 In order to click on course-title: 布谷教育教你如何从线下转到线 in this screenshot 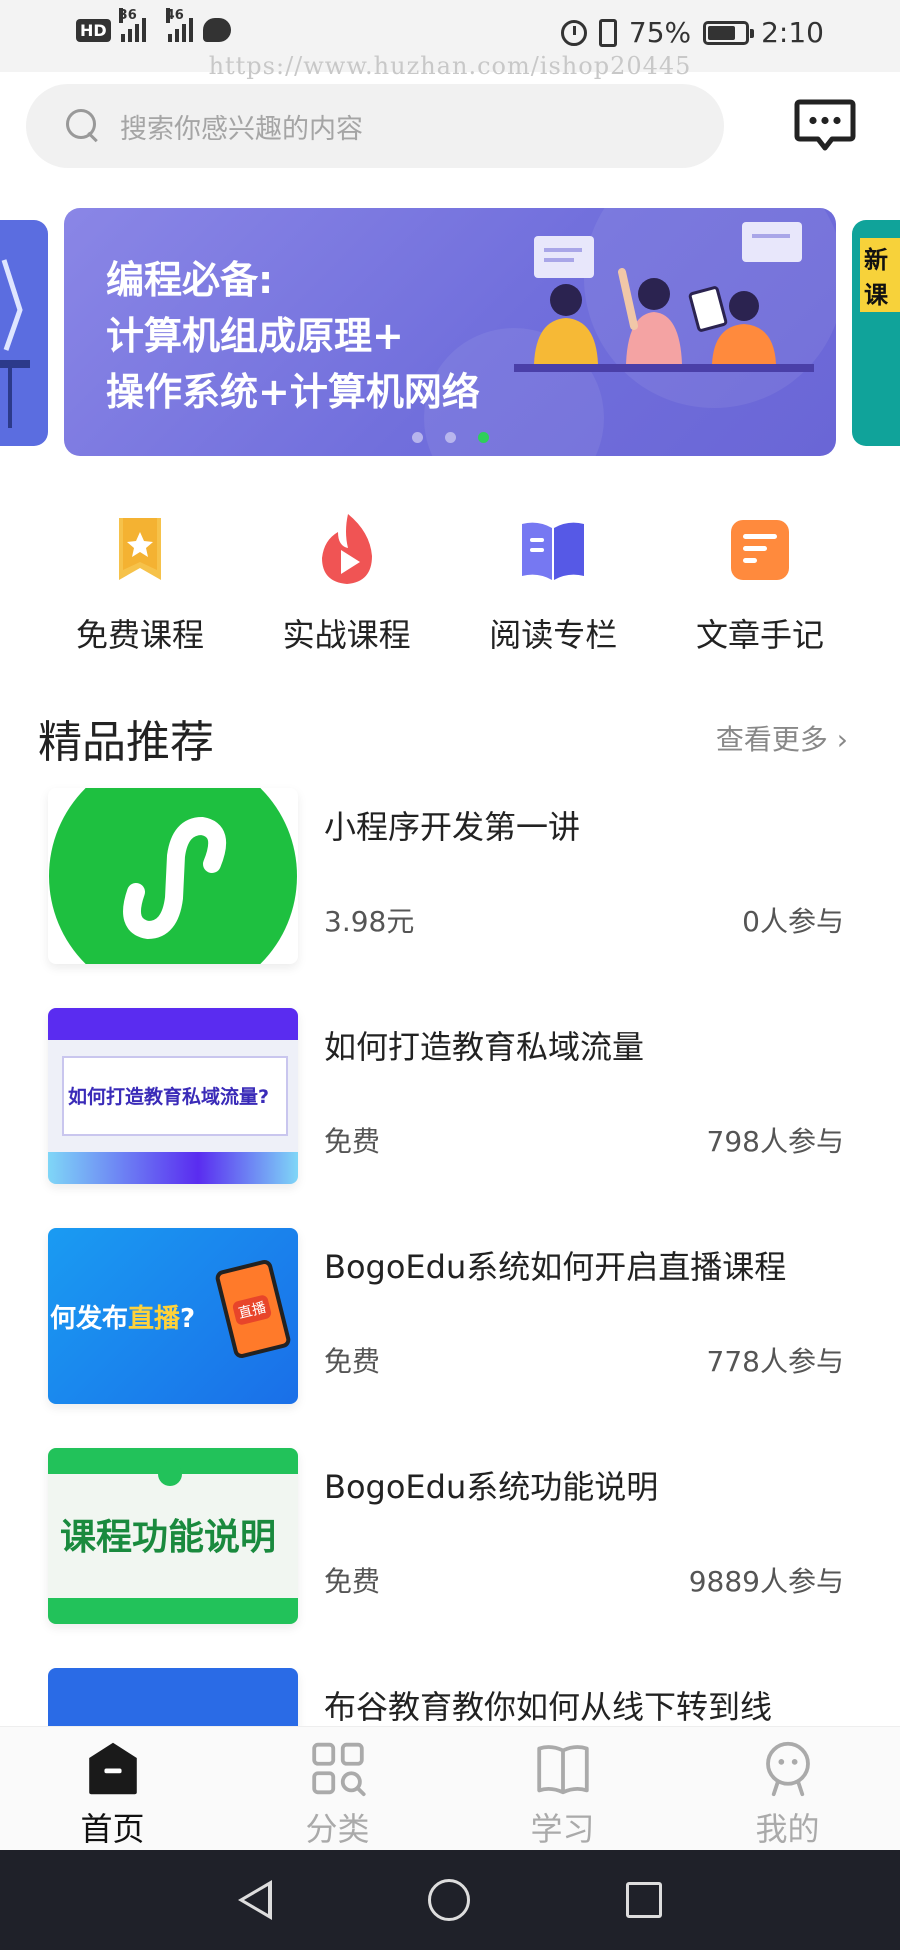, I will do `click(548, 1707)`.